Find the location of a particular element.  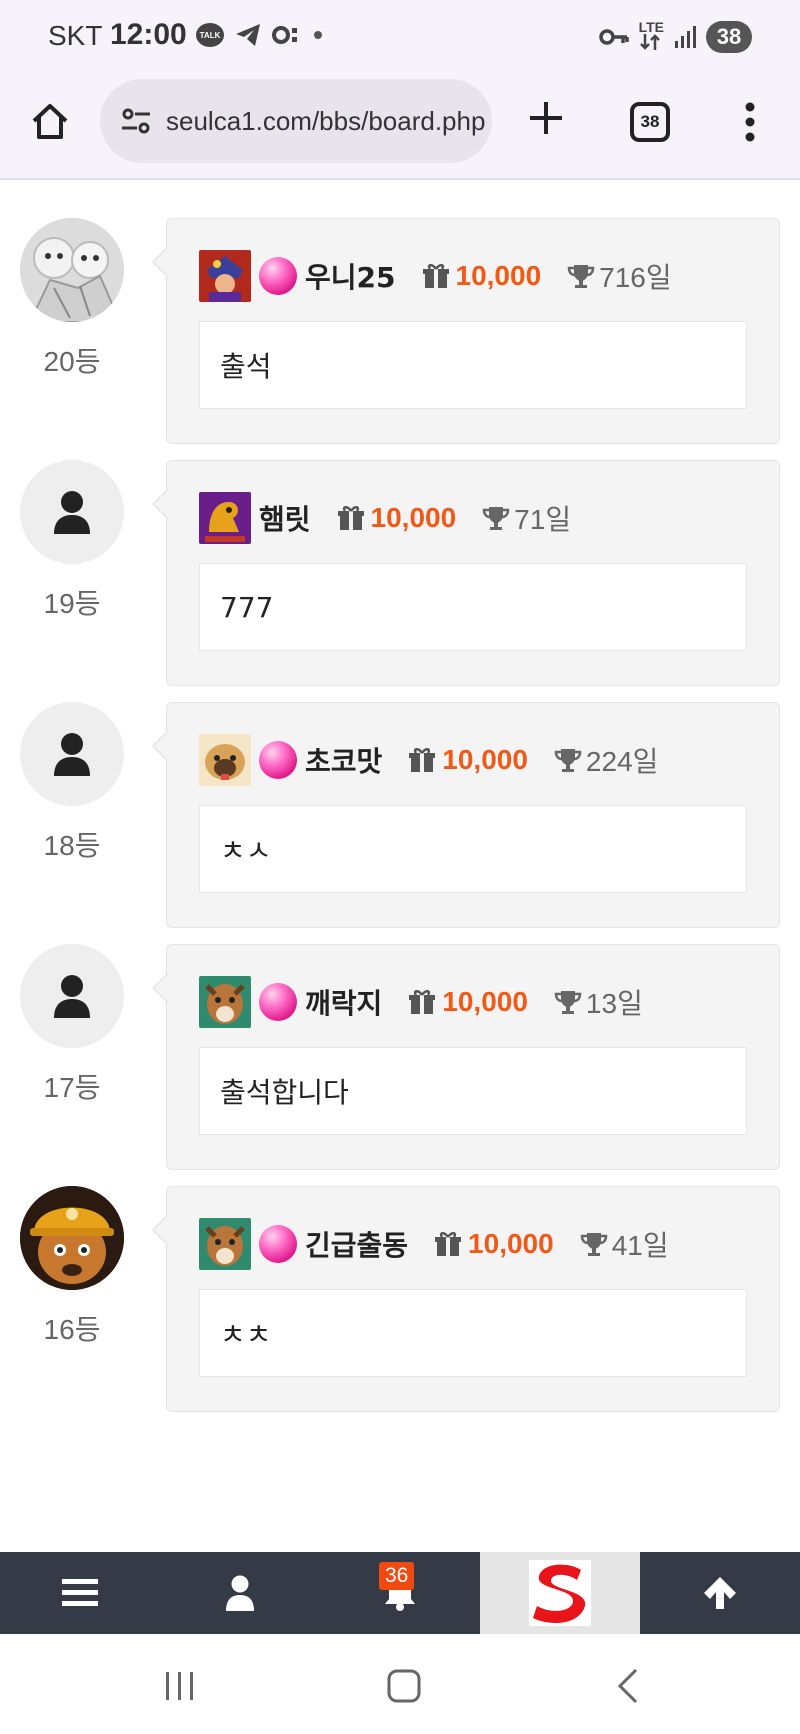

back-icon is located at coordinates (627, 1686).